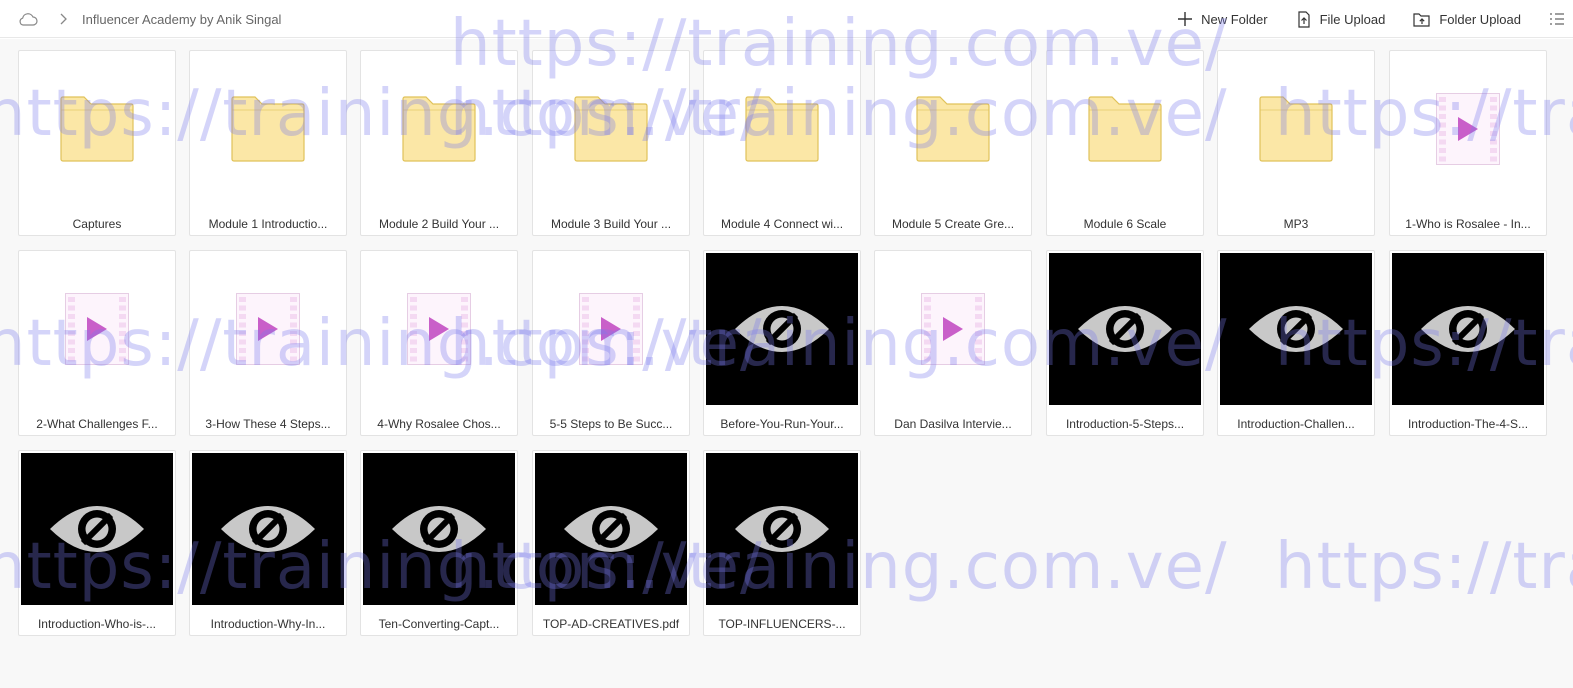 Image resolution: width=1573 pixels, height=688 pixels. Describe the element at coordinates (181, 19) in the screenshot. I see `breadcrumb-current: Influencer Academy by Anik Singal` at that location.